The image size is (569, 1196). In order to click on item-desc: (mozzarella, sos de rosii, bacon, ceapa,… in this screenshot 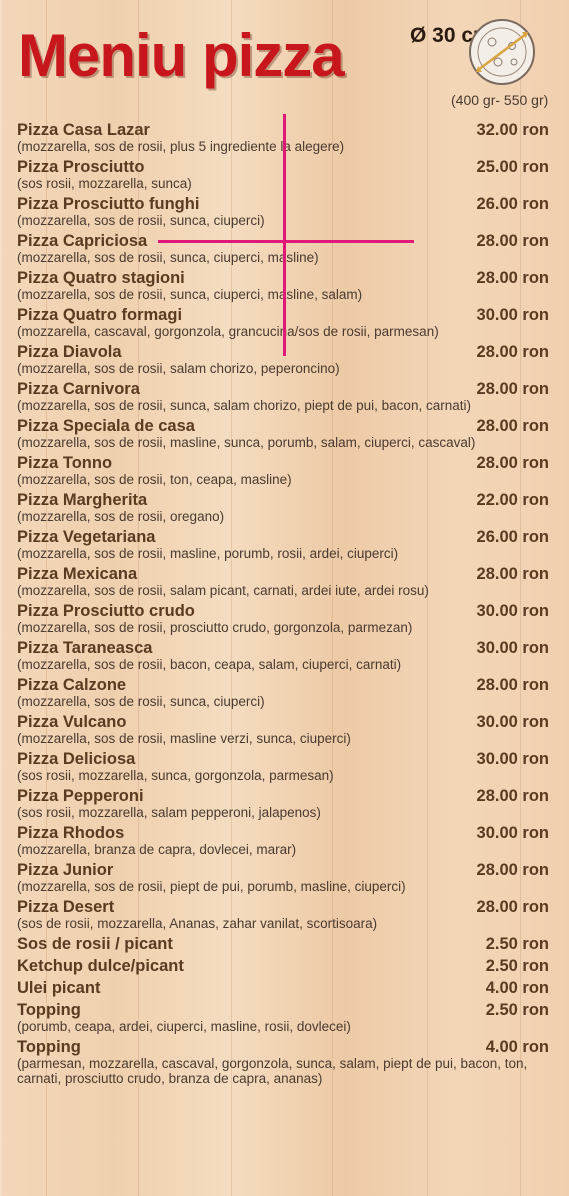, I will do `click(209, 664)`.